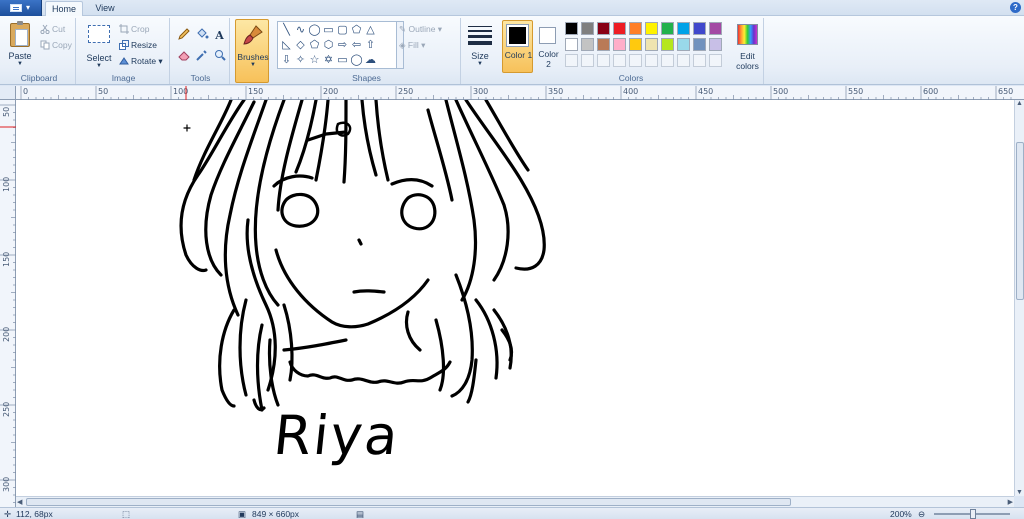 Image resolution: width=1024 pixels, height=519 pixels. What do you see at coordinates (21, 8) in the screenshot?
I see `application-menu-button: ▾` at bounding box center [21, 8].